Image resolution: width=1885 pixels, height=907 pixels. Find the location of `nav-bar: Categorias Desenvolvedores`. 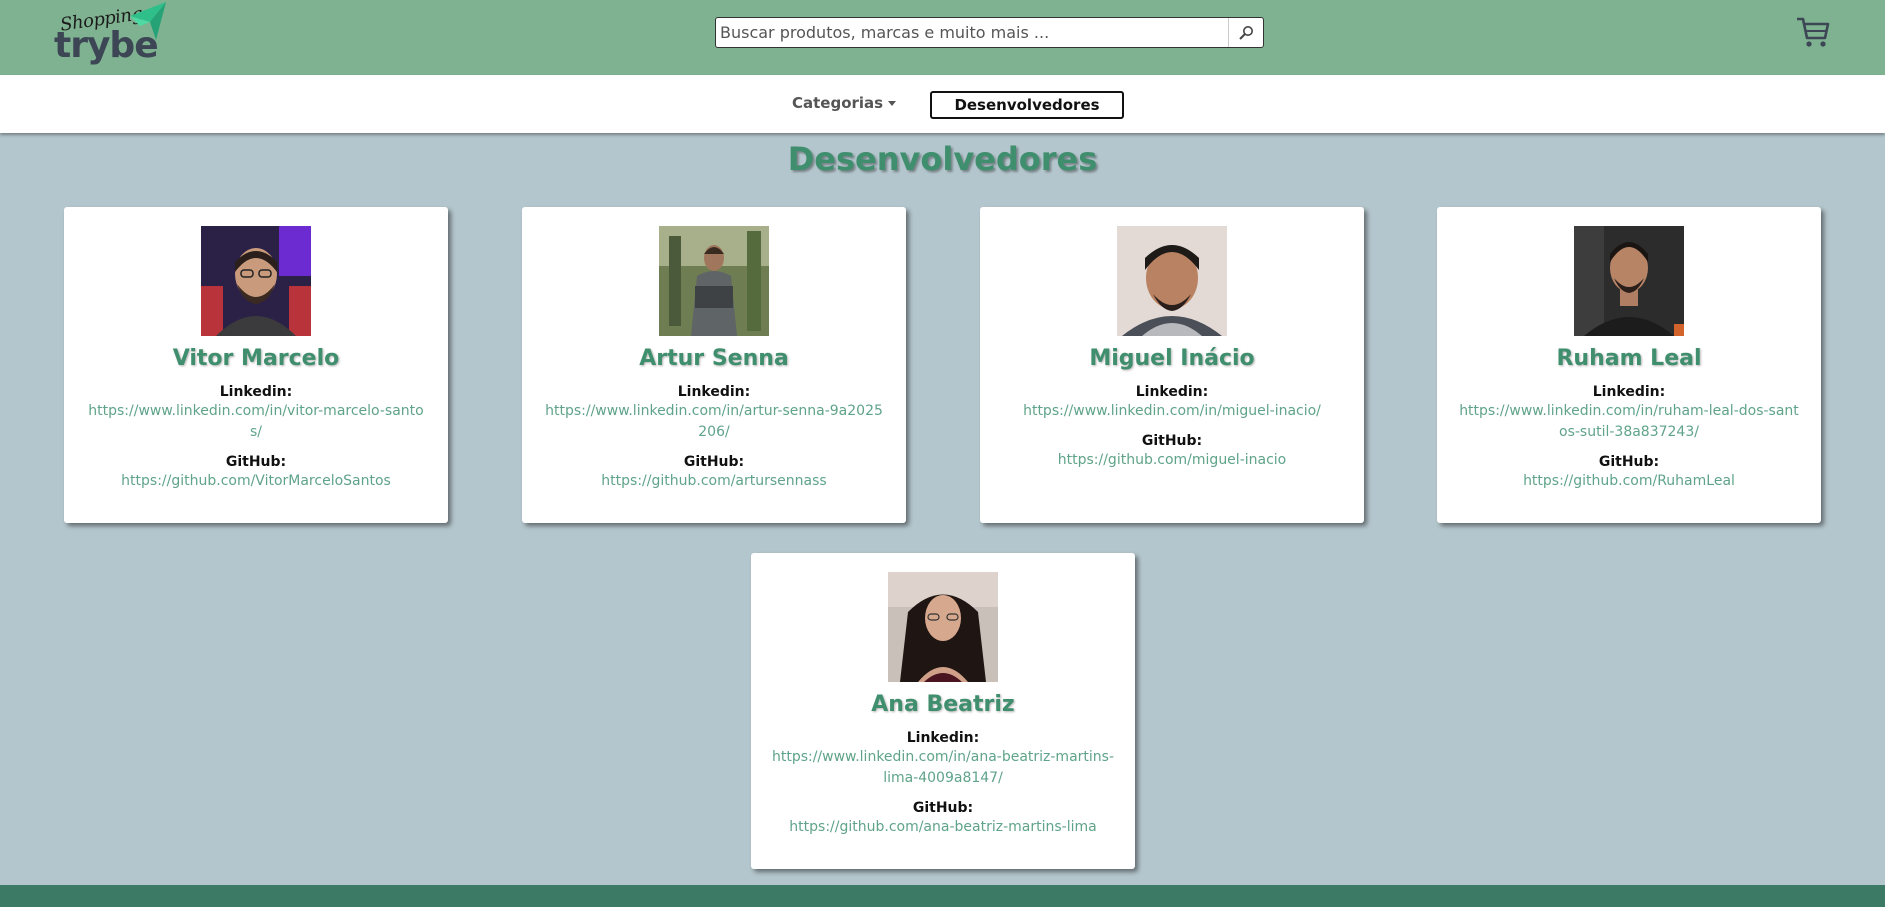

nav-bar: Categorias Desenvolvedores is located at coordinates (942, 104).